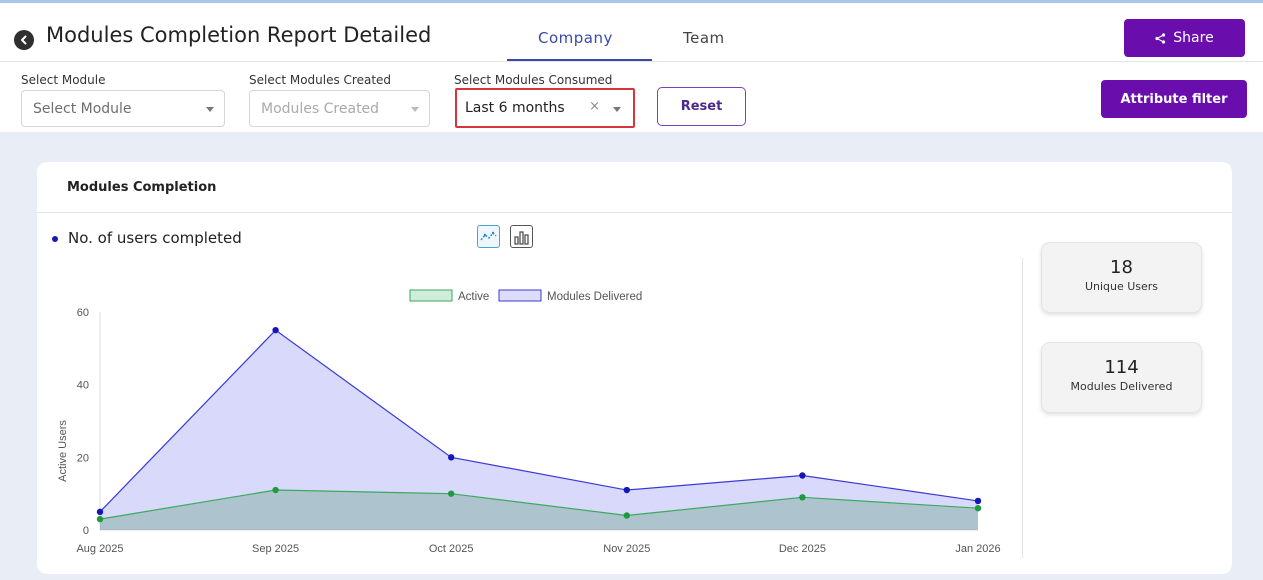 Image resolution: width=1263 pixels, height=580 pixels. I want to click on select-module-label: Select Module, so click(63, 80).